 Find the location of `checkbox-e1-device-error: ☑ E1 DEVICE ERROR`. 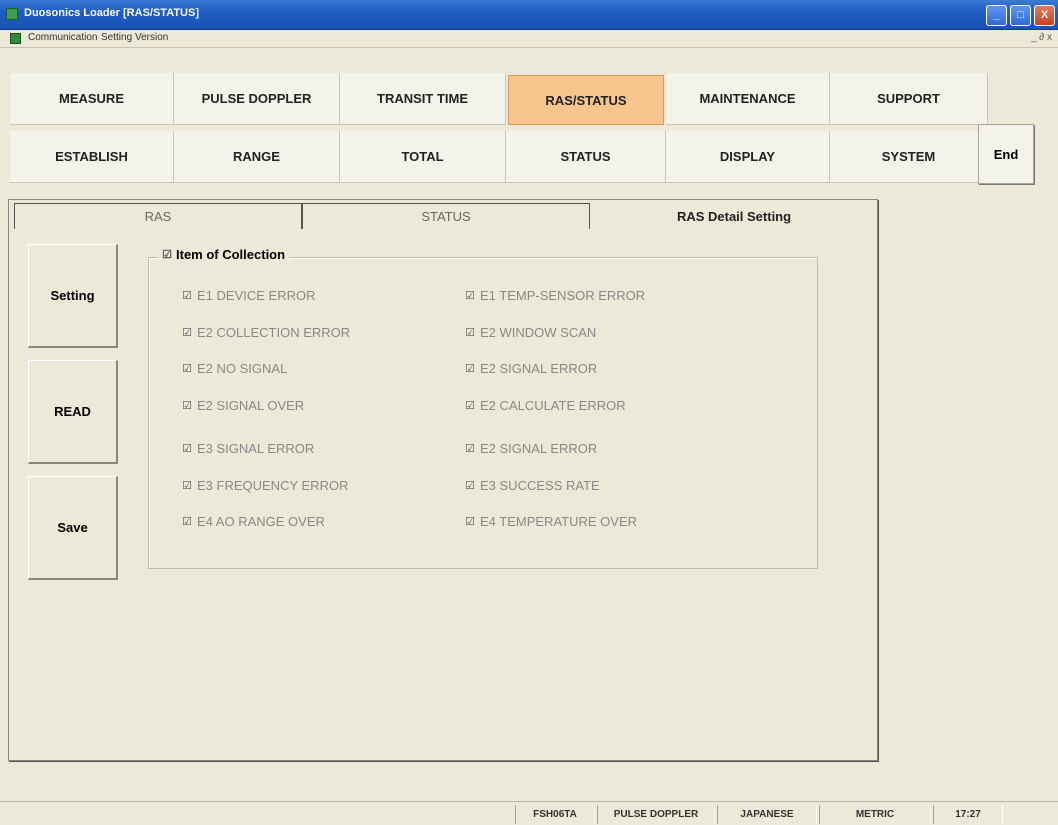

checkbox-e1-device-error: ☑ E1 DEVICE ERROR is located at coordinates (248, 295).